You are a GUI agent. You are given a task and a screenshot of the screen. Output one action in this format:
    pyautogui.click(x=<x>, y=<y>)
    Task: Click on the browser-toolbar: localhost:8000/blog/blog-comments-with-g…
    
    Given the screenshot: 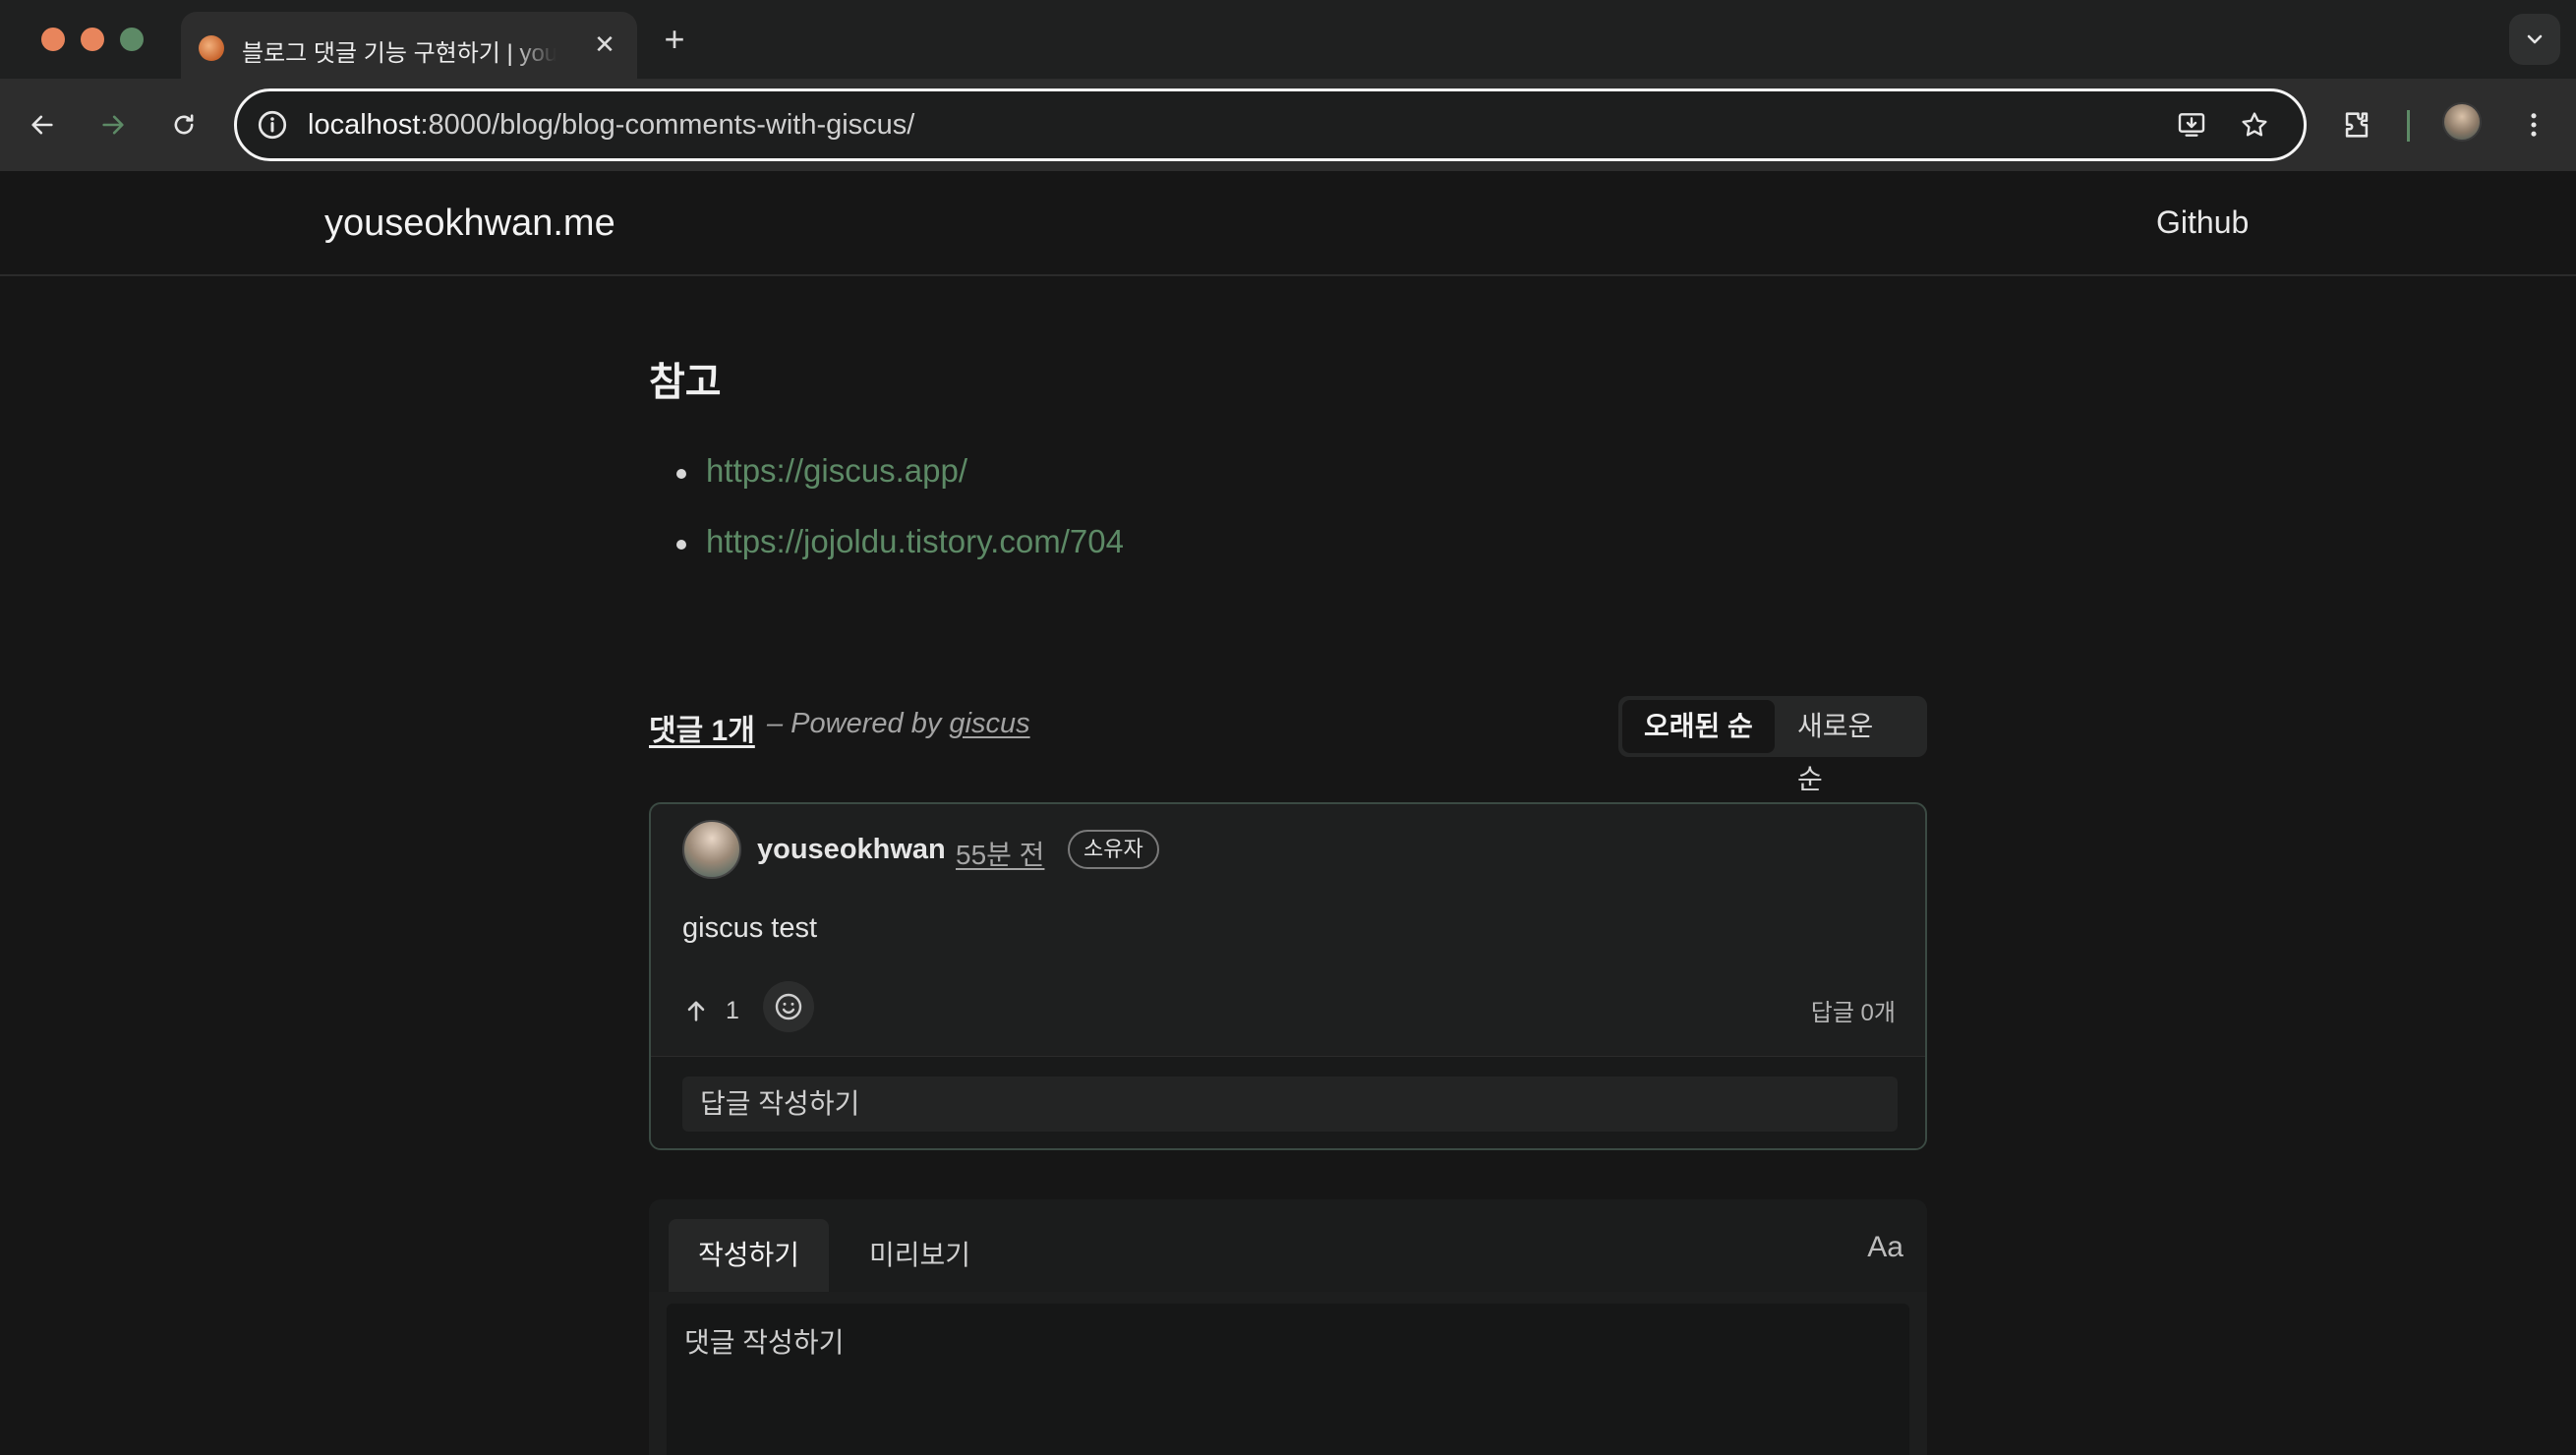 What is the action you would take?
    pyautogui.click(x=1288, y=125)
    